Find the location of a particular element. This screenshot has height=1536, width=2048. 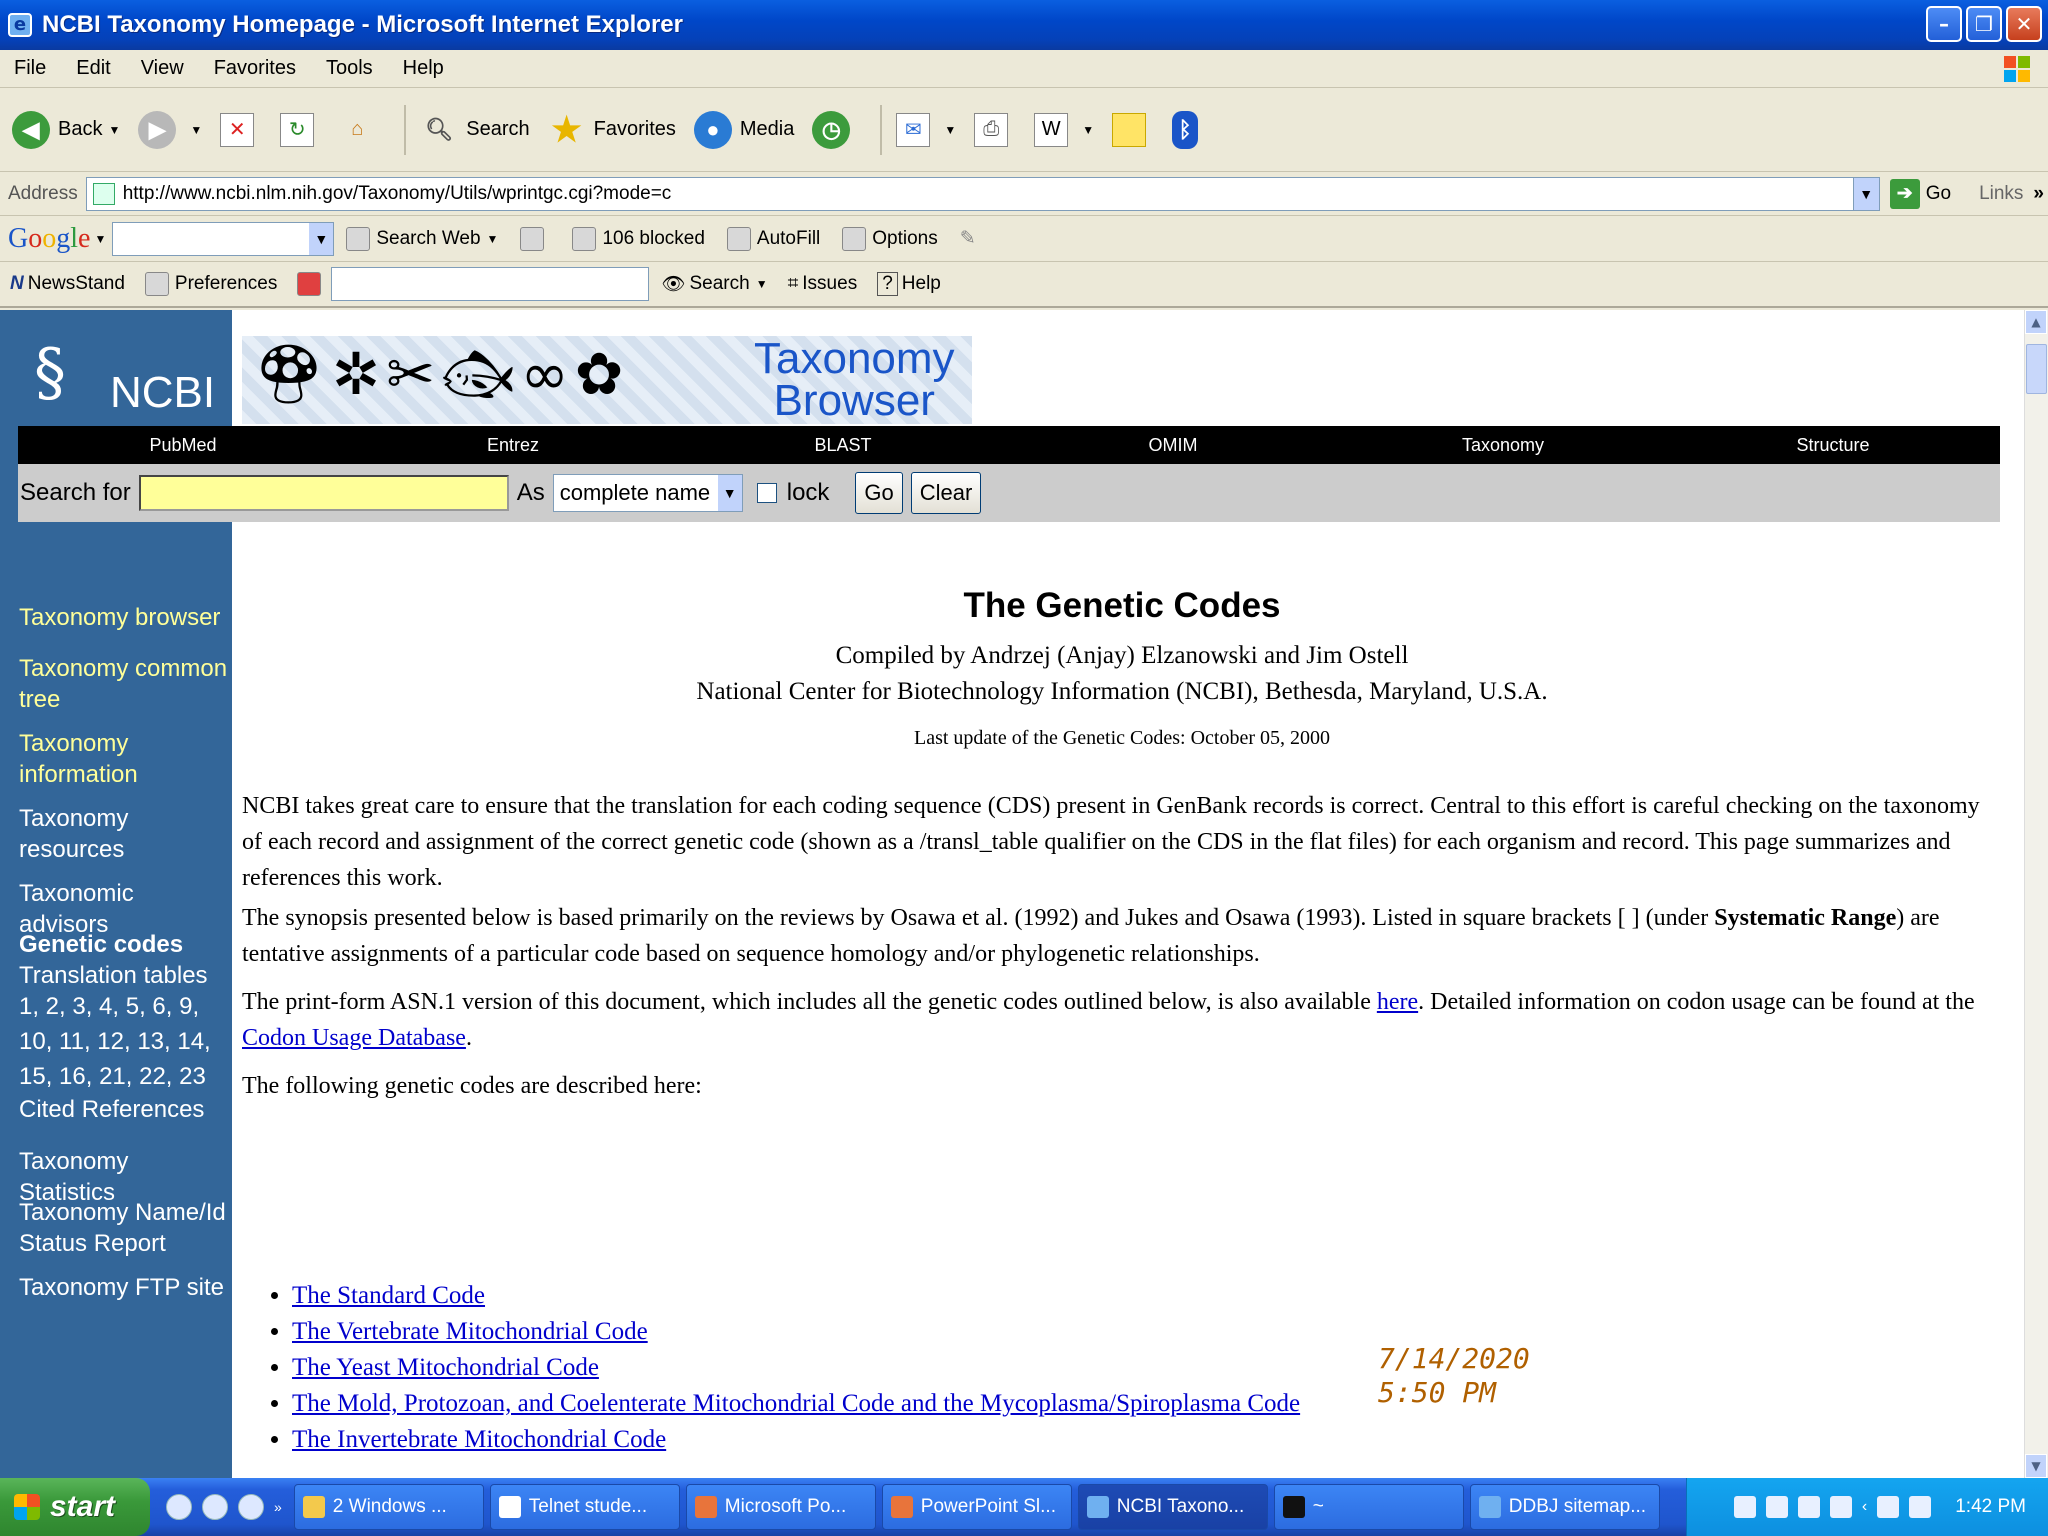

here-link: here is located at coordinates (1397, 1002).